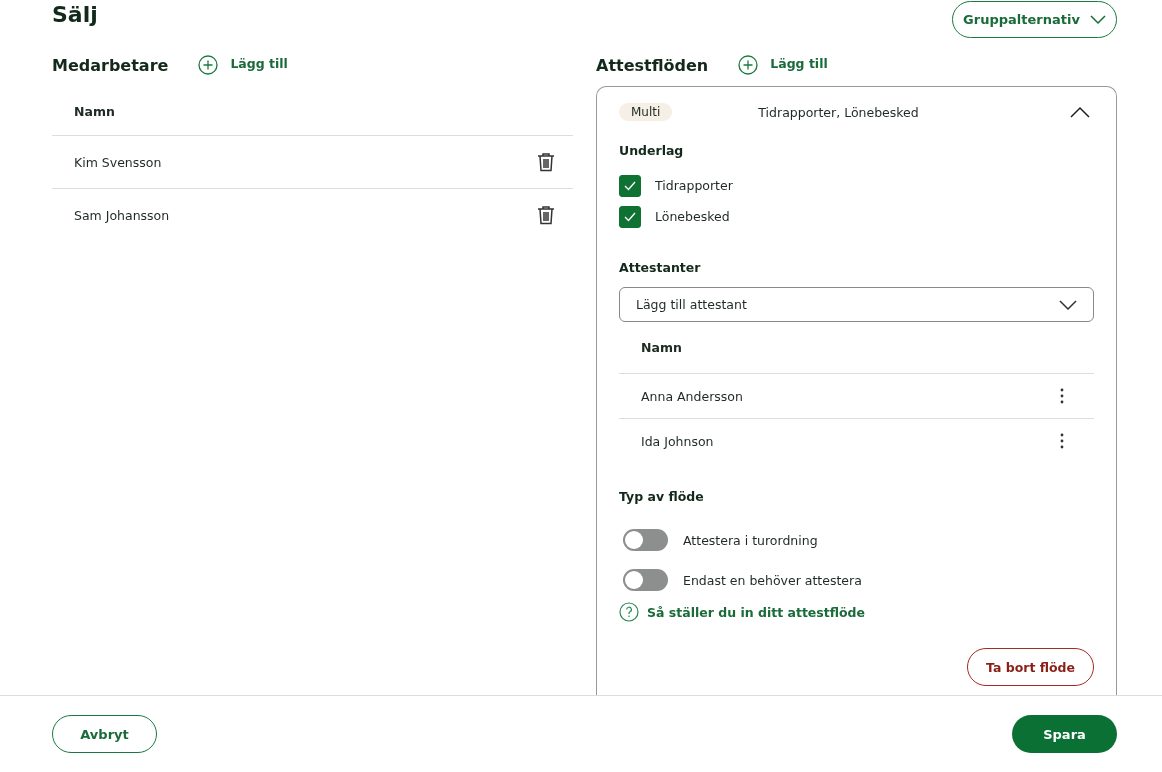 The image size is (1162, 772). What do you see at coordinates (75, 14) in the screenshot?
I see `page-title: Sälj` at bounding box center [75, 14].